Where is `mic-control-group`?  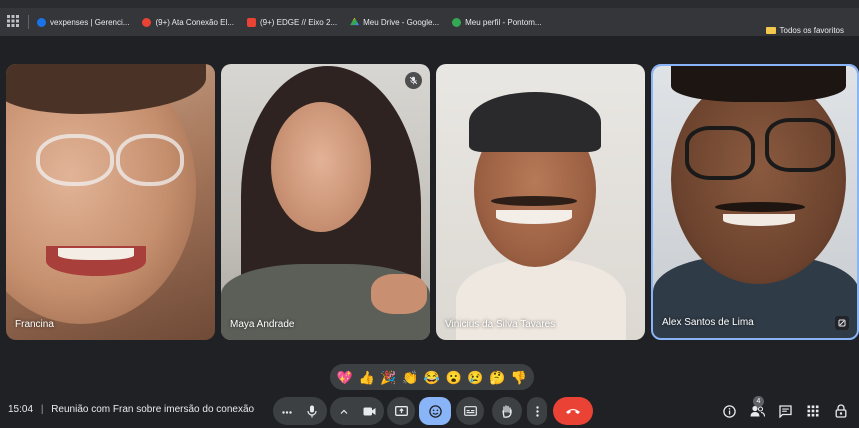
mic-control-group is located at coordinates (300, 411).